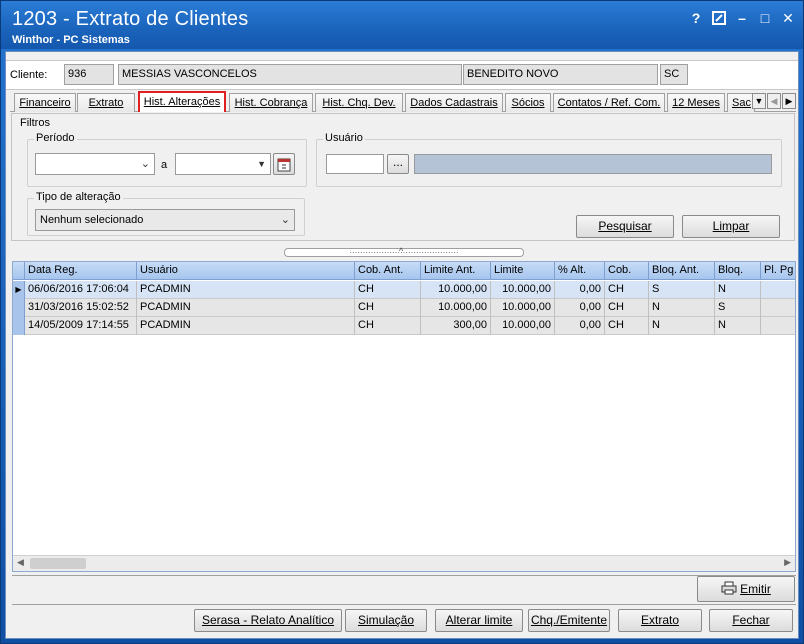  What do you see at coordinates (20, 562) in the screenshot?
I see `scroll-left-icon: ◀` at bounding box center [20, 562].